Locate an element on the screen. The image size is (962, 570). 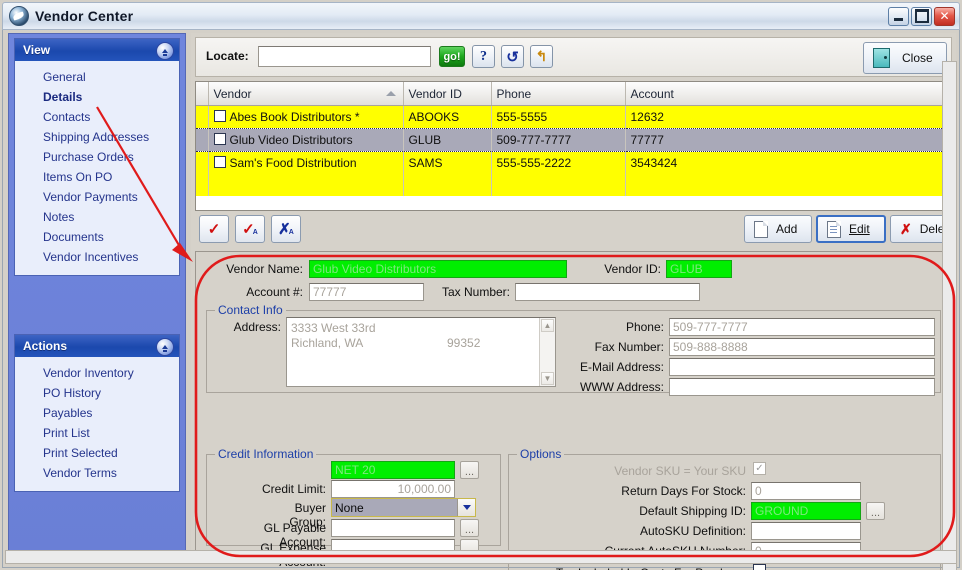
sidebar-item-documents: Documents is located at coordinates (97, 237).